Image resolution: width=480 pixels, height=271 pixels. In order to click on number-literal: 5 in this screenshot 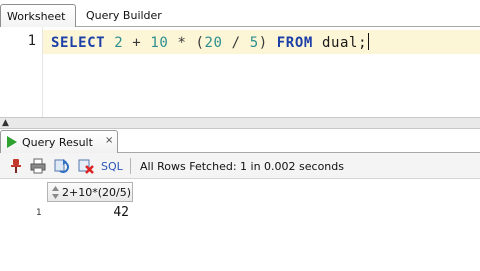, I will do `click(254, 43)`.